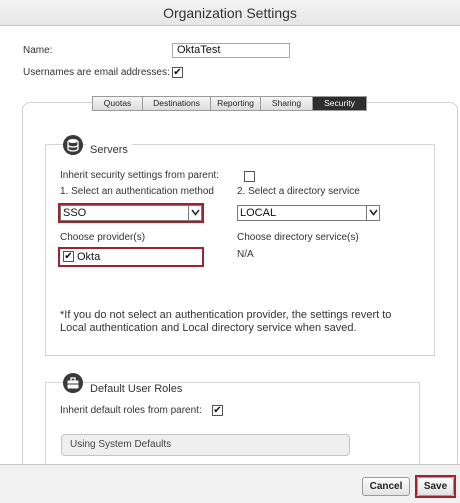 Image resolution: width=460 pixels, height=503 pixels. Describe the element at coordinates (217, 410) in the screenshot. I see `inherit-roles-checkbox: ✔` at that location.